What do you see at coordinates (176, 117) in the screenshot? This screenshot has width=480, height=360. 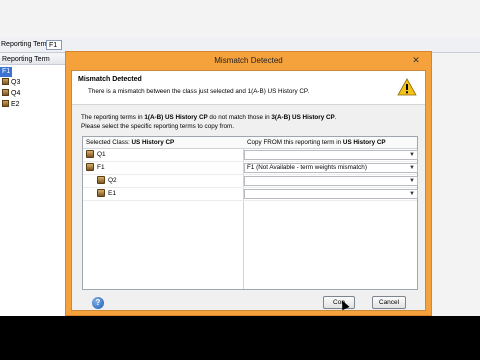 I see `class-name: 1(A-B) US History CP` at bounding box center [176, 117].